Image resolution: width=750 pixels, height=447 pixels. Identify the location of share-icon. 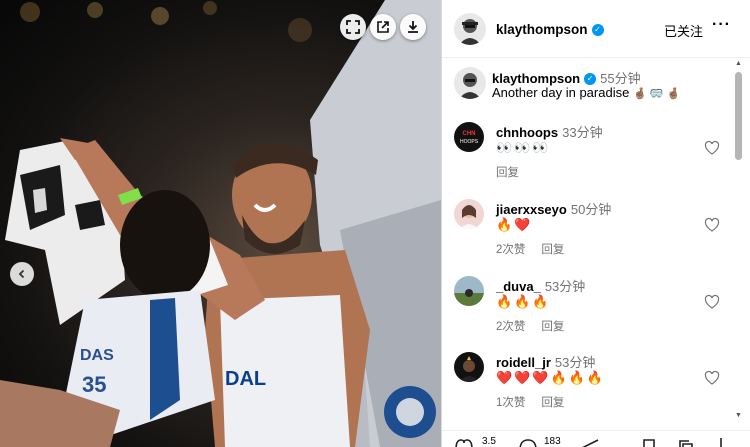
(590, 442).